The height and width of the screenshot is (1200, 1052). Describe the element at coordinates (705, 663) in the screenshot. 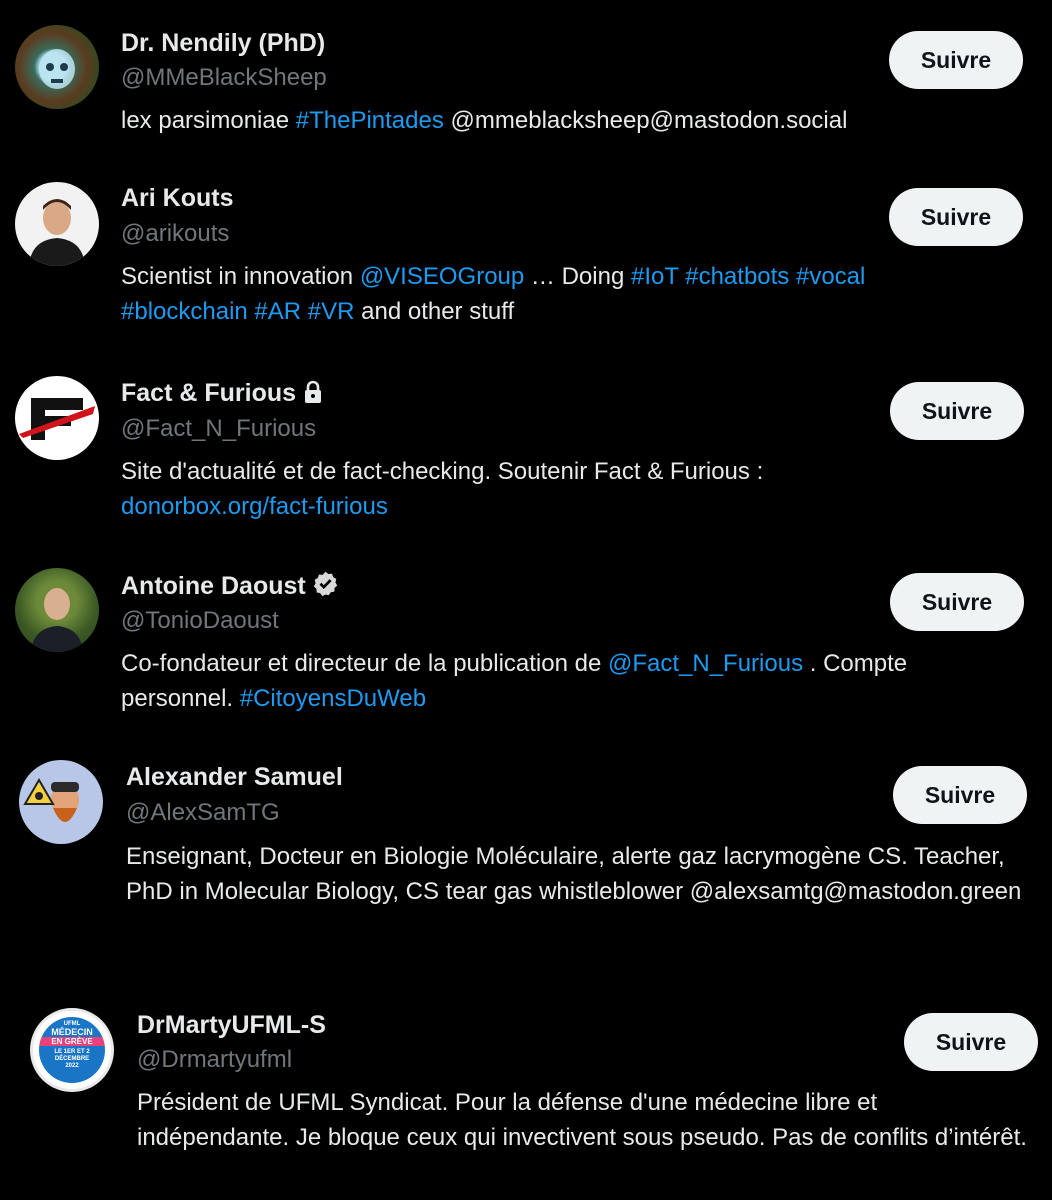

I see `bio-link: @Fact_N_Furious` at that location.